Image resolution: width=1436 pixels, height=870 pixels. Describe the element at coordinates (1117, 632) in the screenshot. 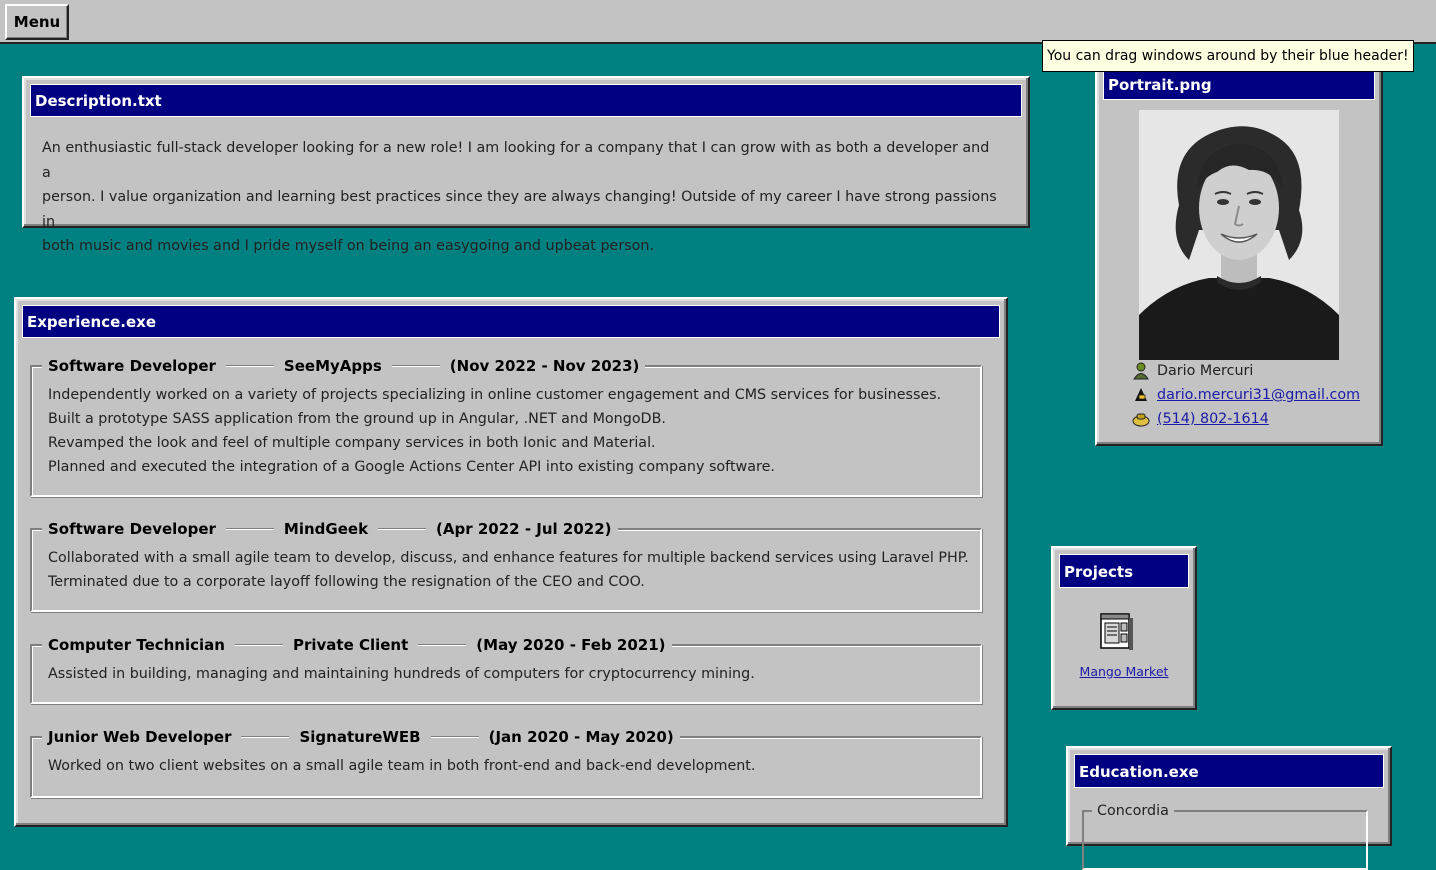

I see `program-window-icon` at that location.